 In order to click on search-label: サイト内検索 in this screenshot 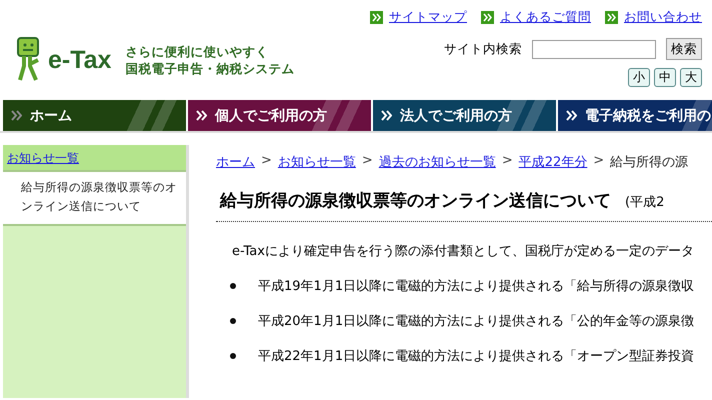, I will do `click(483, 49)`.